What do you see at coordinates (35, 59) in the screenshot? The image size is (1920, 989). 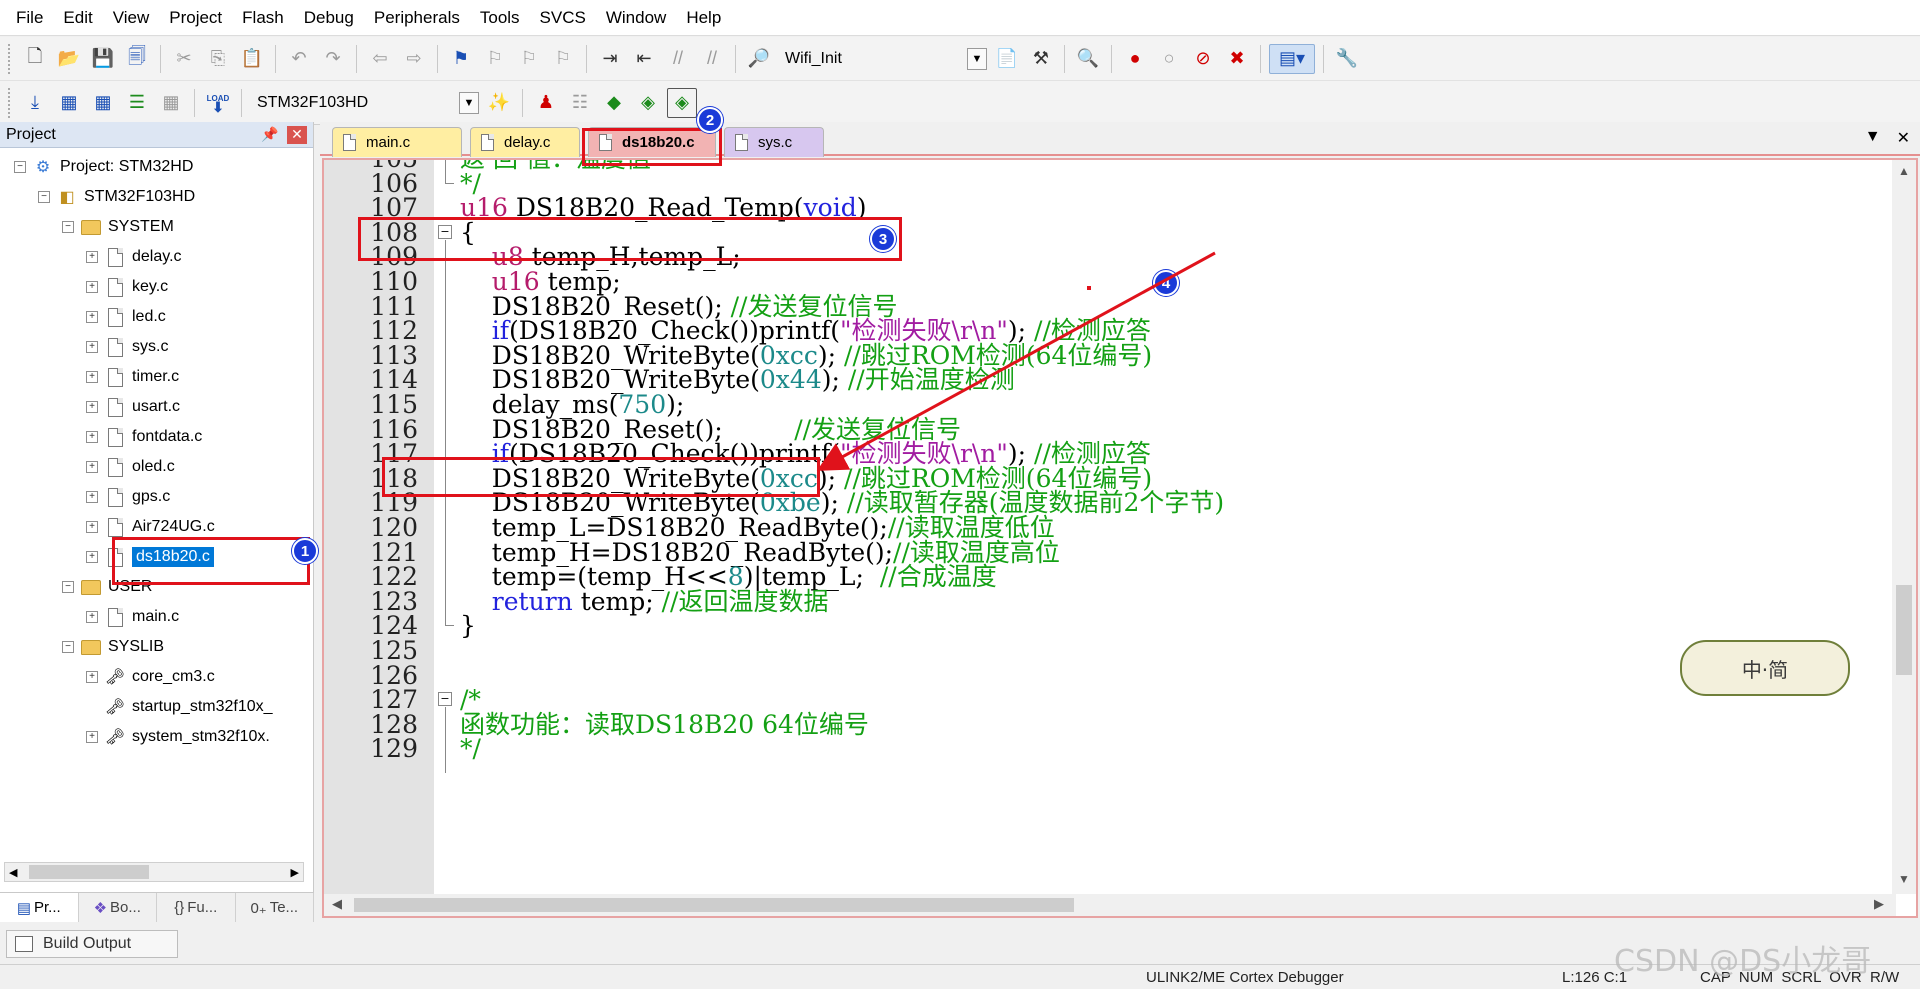 I see `new-file-icon: 🗋` at bounding box center [35, 59].